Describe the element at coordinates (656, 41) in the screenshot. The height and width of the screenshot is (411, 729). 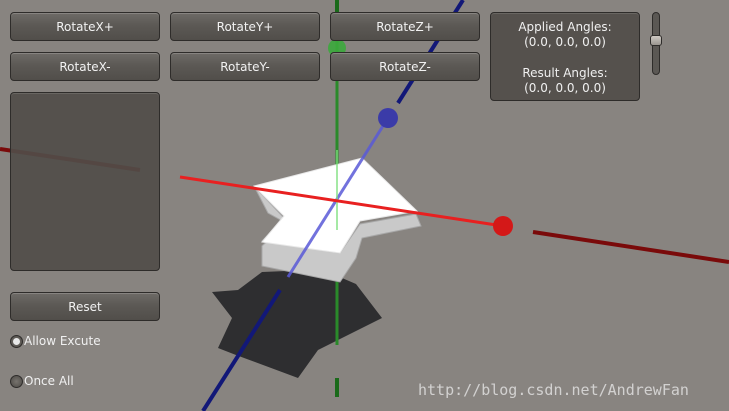
I see `vertical-slider-thumb` at that location.